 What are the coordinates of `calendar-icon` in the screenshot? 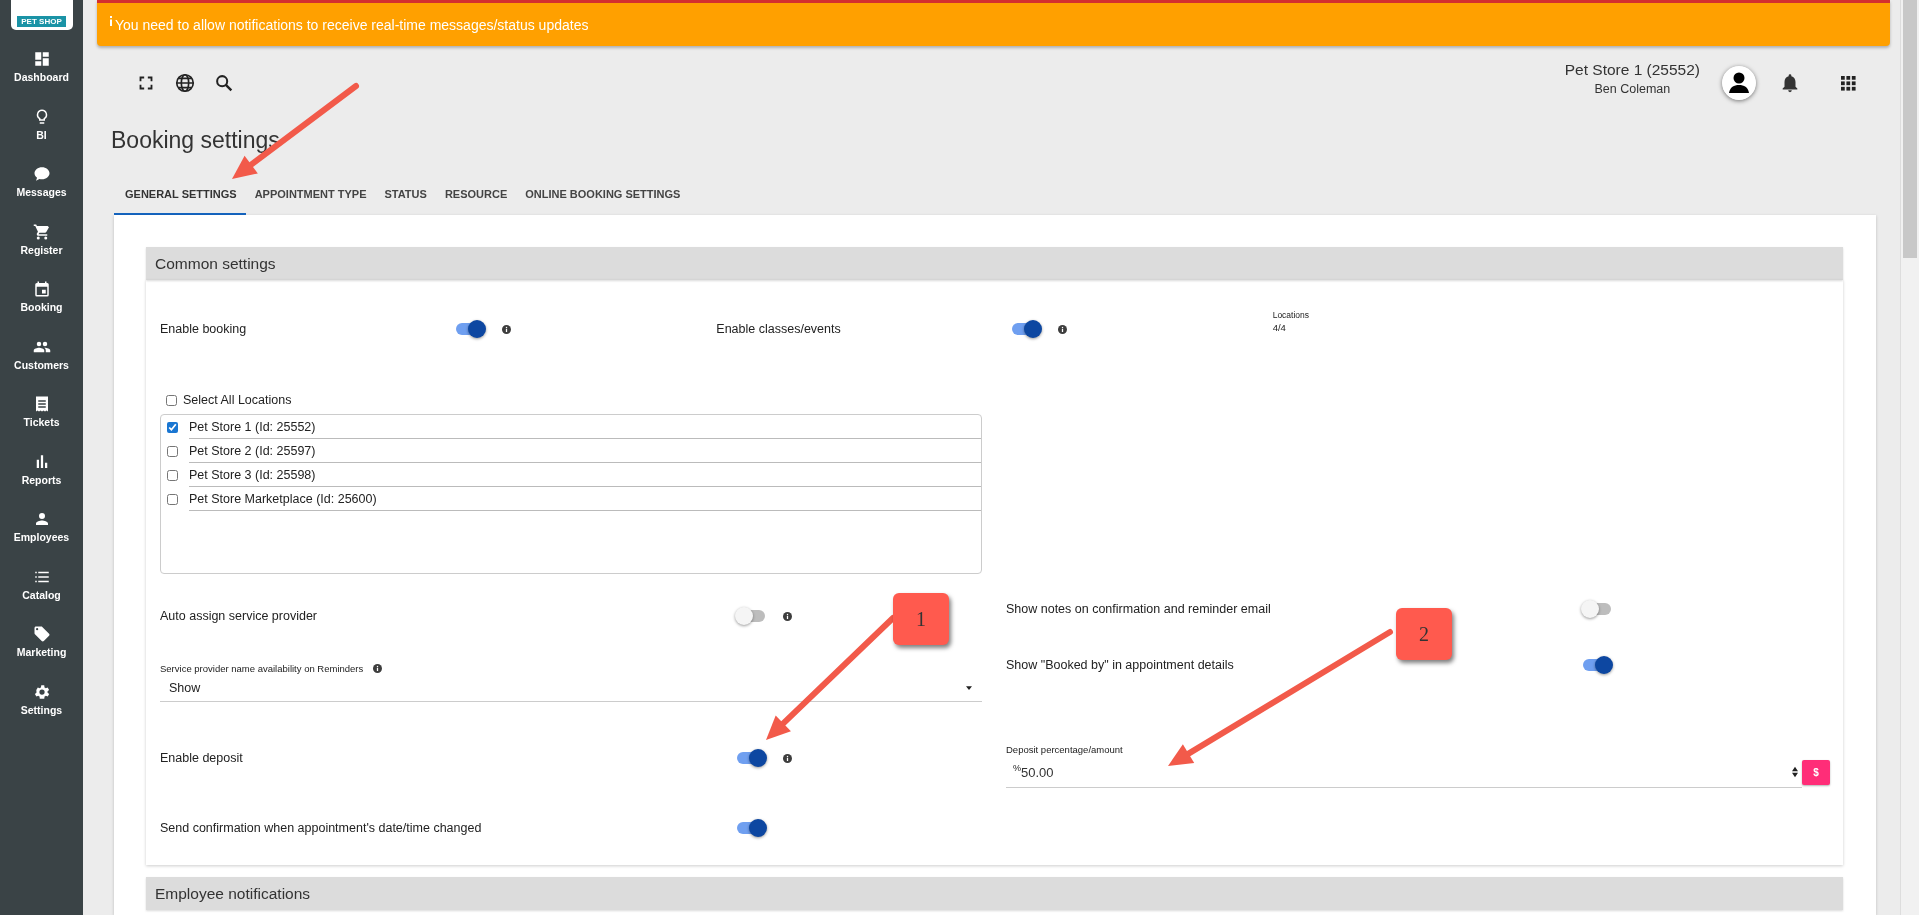 It's located at (41, 289).